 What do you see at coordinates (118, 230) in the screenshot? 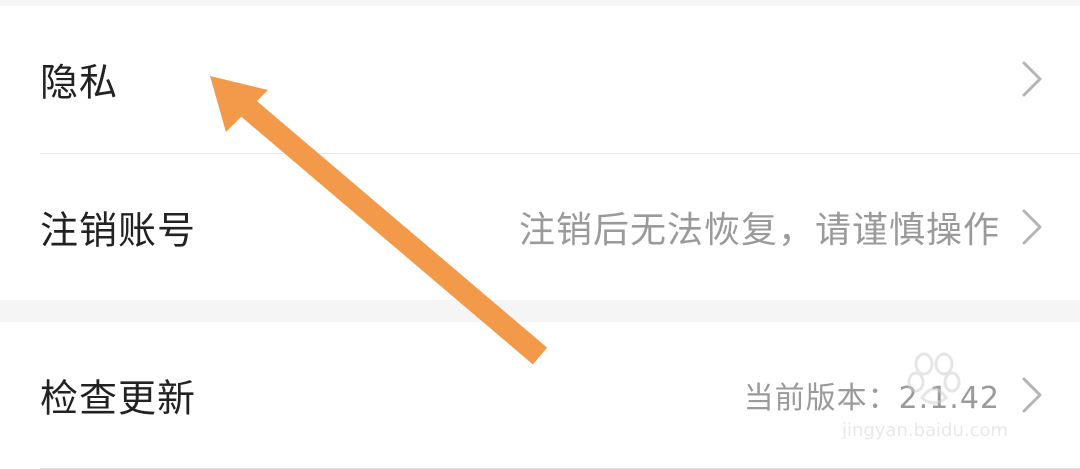
I see `delete-account-label: 注销账号` at bounding box center [118, 230].